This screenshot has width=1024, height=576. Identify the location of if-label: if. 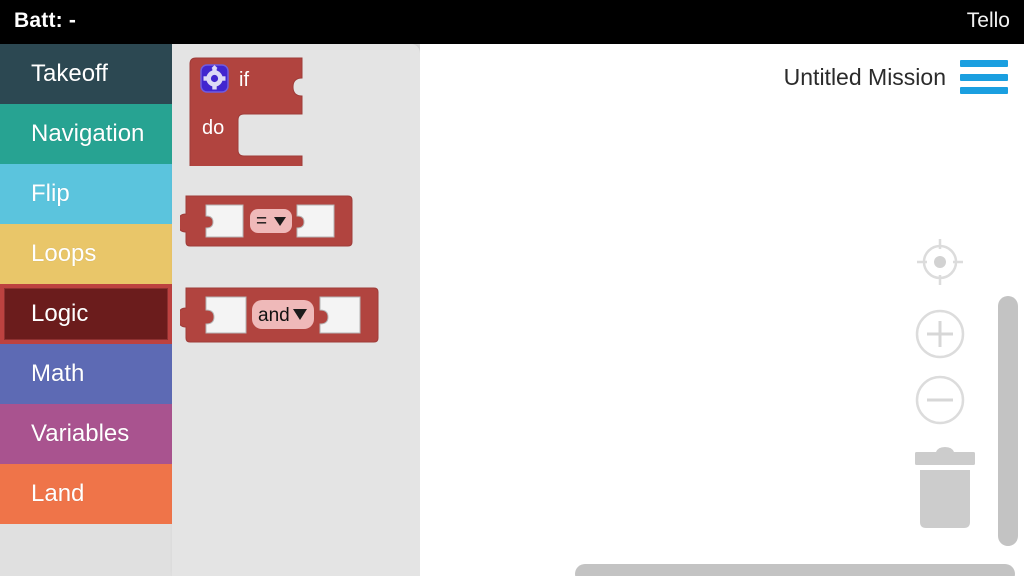
(244, 80).